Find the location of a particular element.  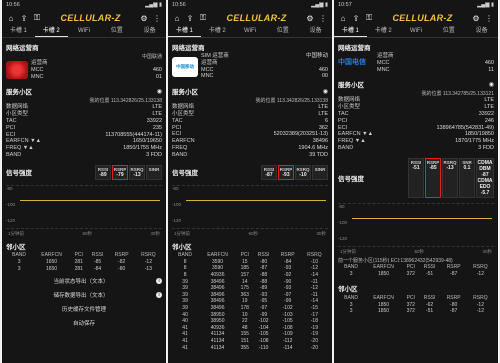

neighbor-cell: -112 is located at coordinates (287, 340).